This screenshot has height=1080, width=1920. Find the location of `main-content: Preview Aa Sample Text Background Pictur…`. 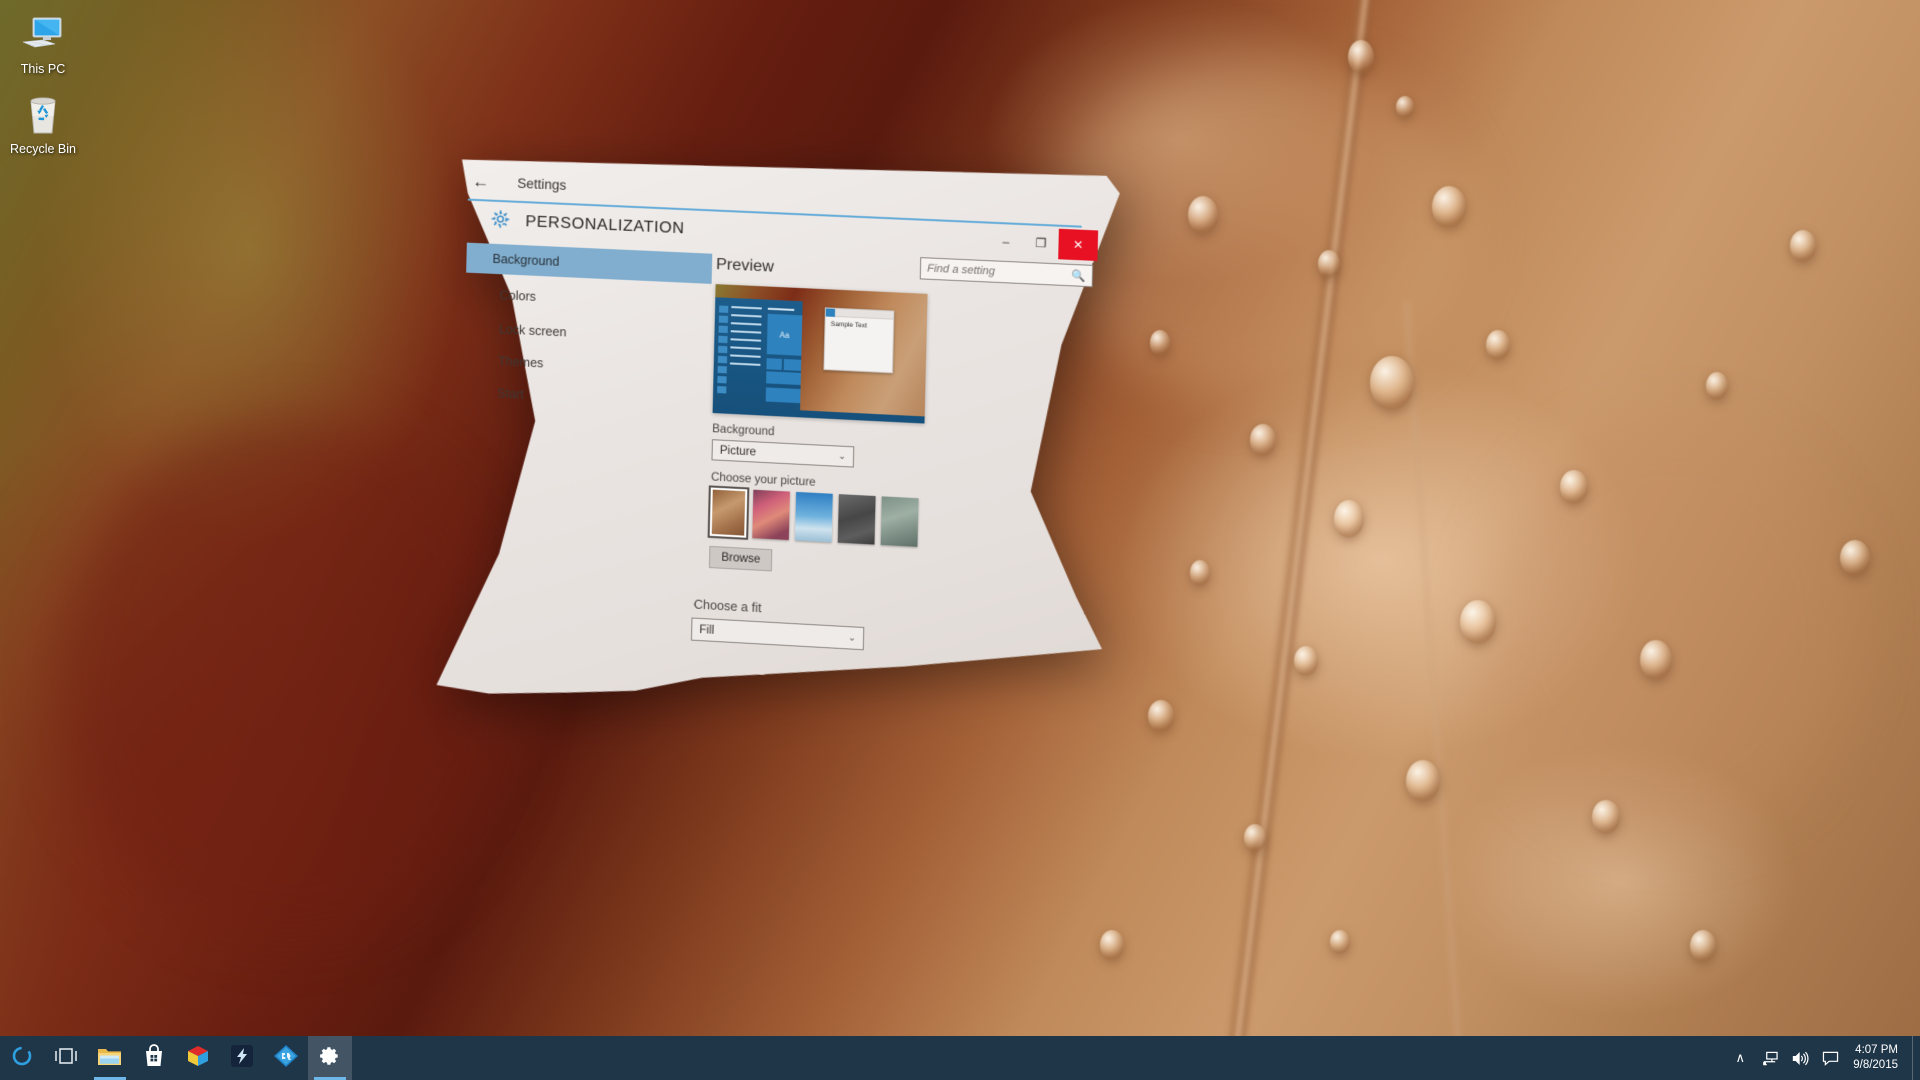

main-content: Preview Aa Sample Text Background Pictur… is located at coordinates (885, 482).